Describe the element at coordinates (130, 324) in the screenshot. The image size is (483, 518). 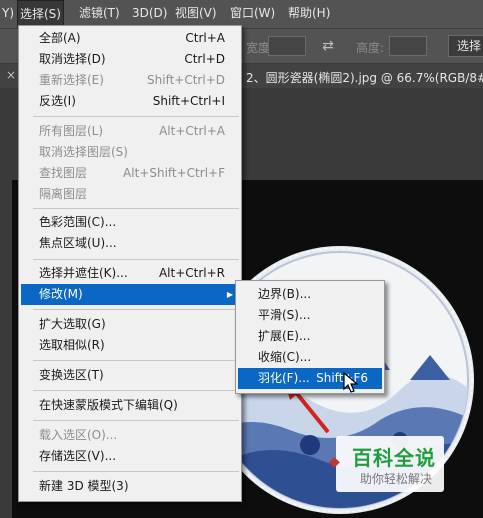
I see `menu-item-grow: 扩大选取(G)` at that location.